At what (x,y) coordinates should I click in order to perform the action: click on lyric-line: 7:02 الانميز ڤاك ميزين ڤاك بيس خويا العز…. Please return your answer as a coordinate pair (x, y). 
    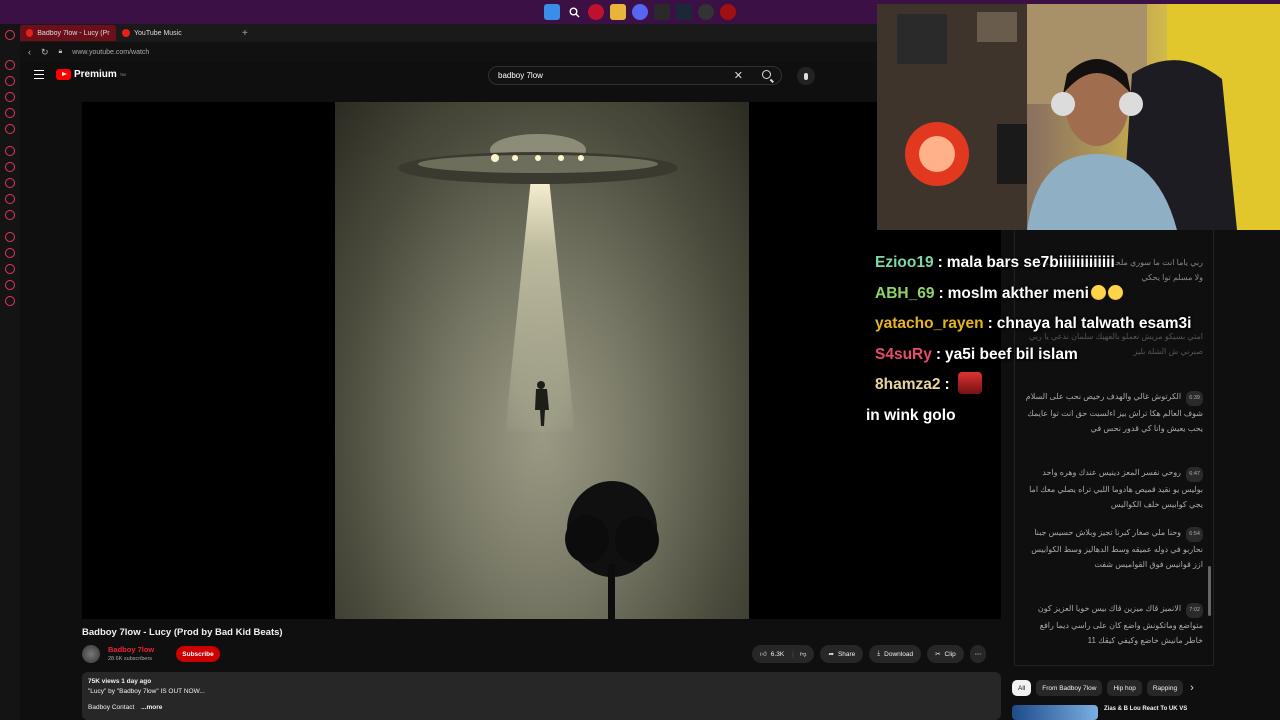
    Looking at the image, I should click on (1112, 624).